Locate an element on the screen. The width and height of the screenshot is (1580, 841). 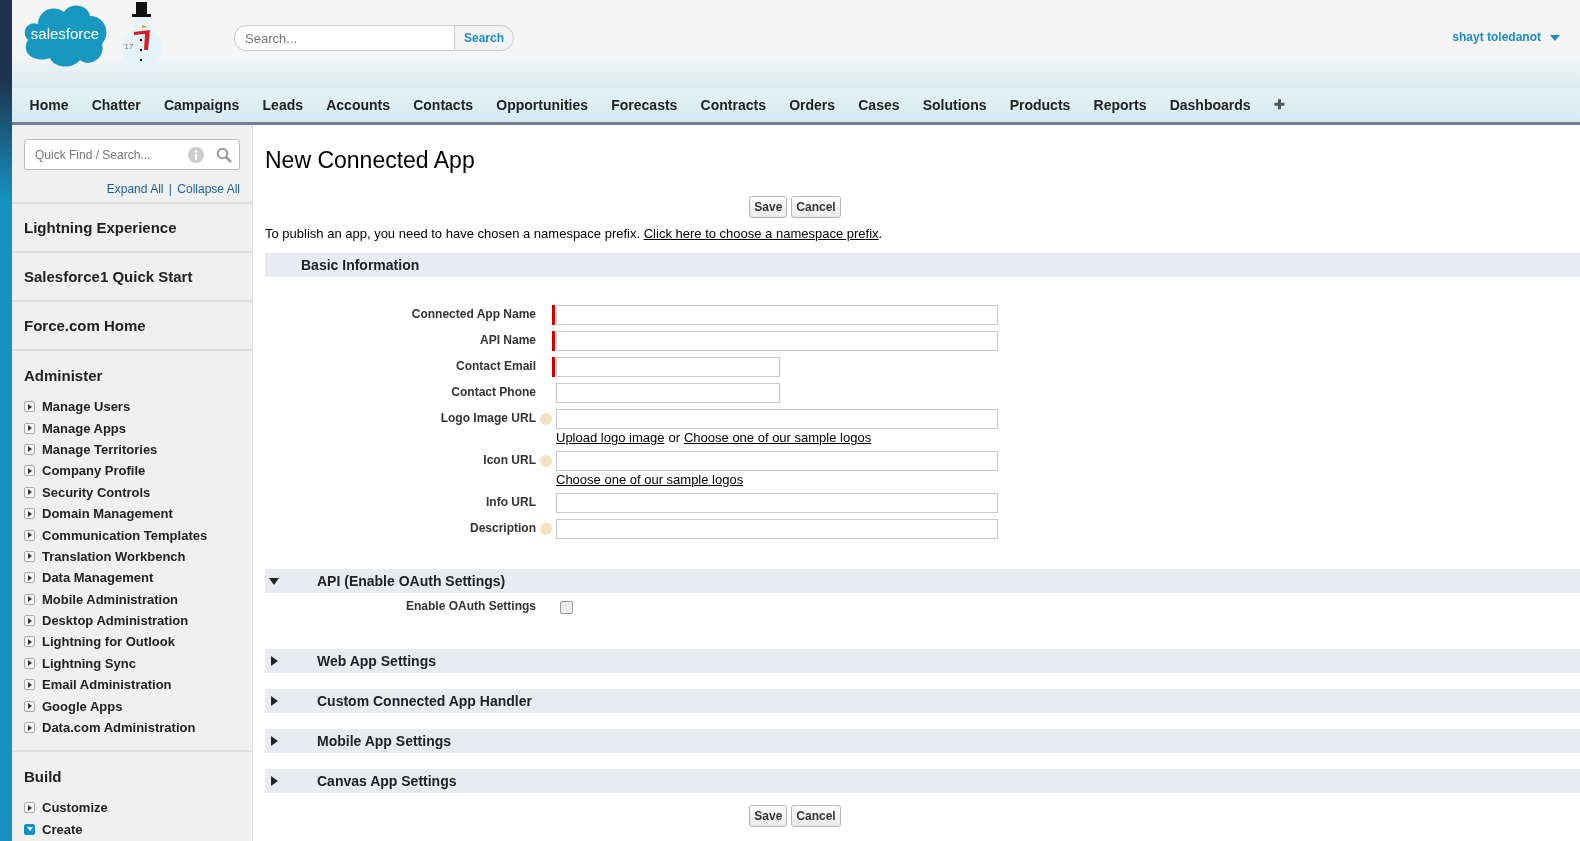
sidebar-item: Create is located at coordinates (62, 829).